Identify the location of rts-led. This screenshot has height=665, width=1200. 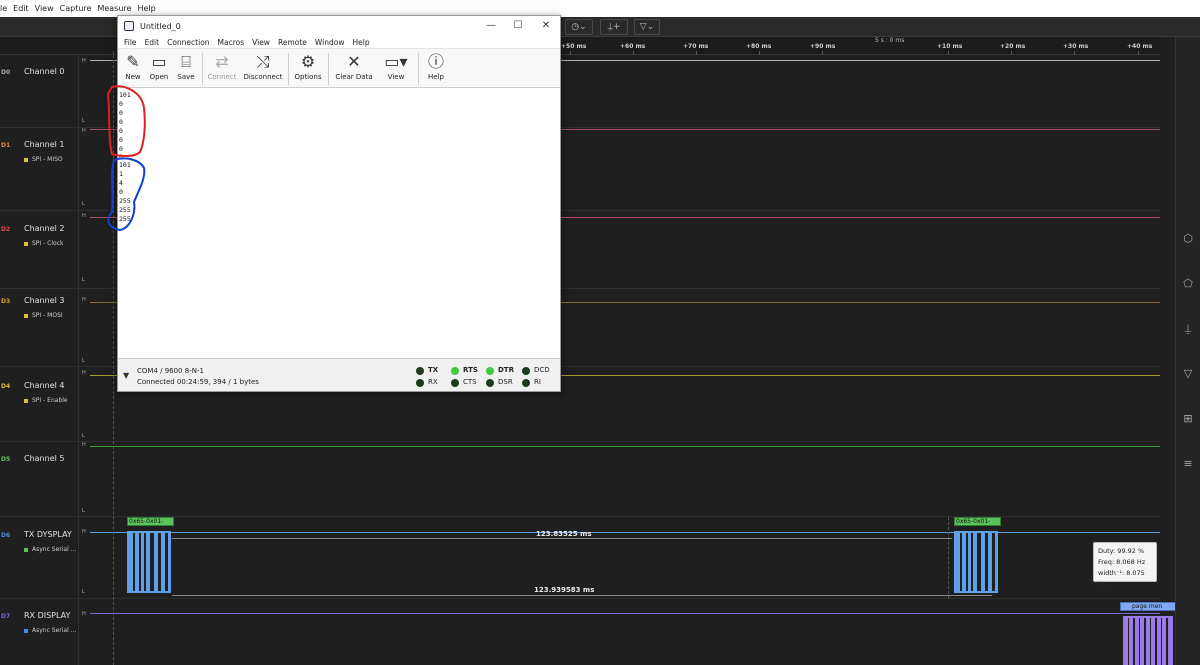
(455, 371).